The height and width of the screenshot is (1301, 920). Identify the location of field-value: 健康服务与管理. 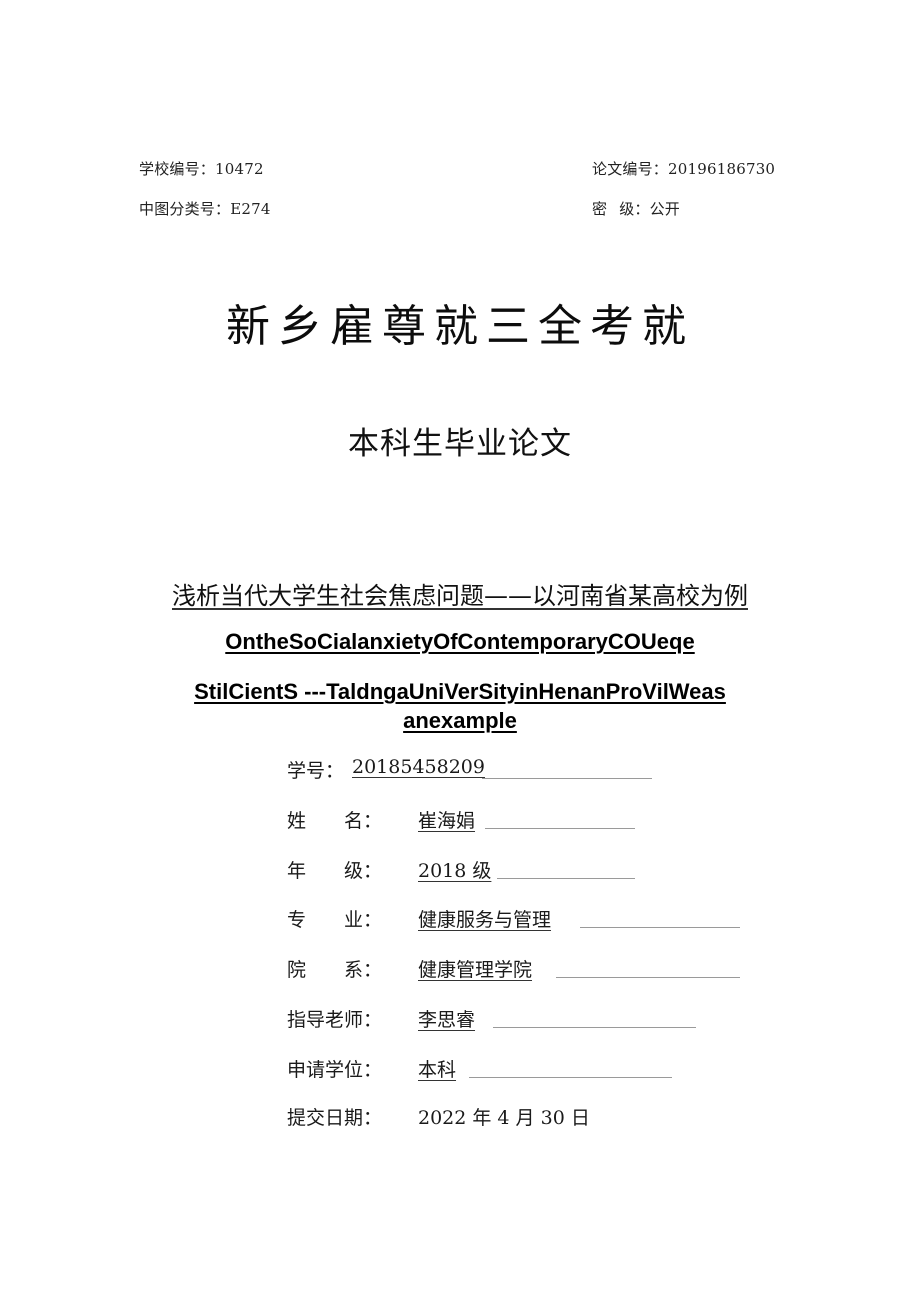
(485, 920).